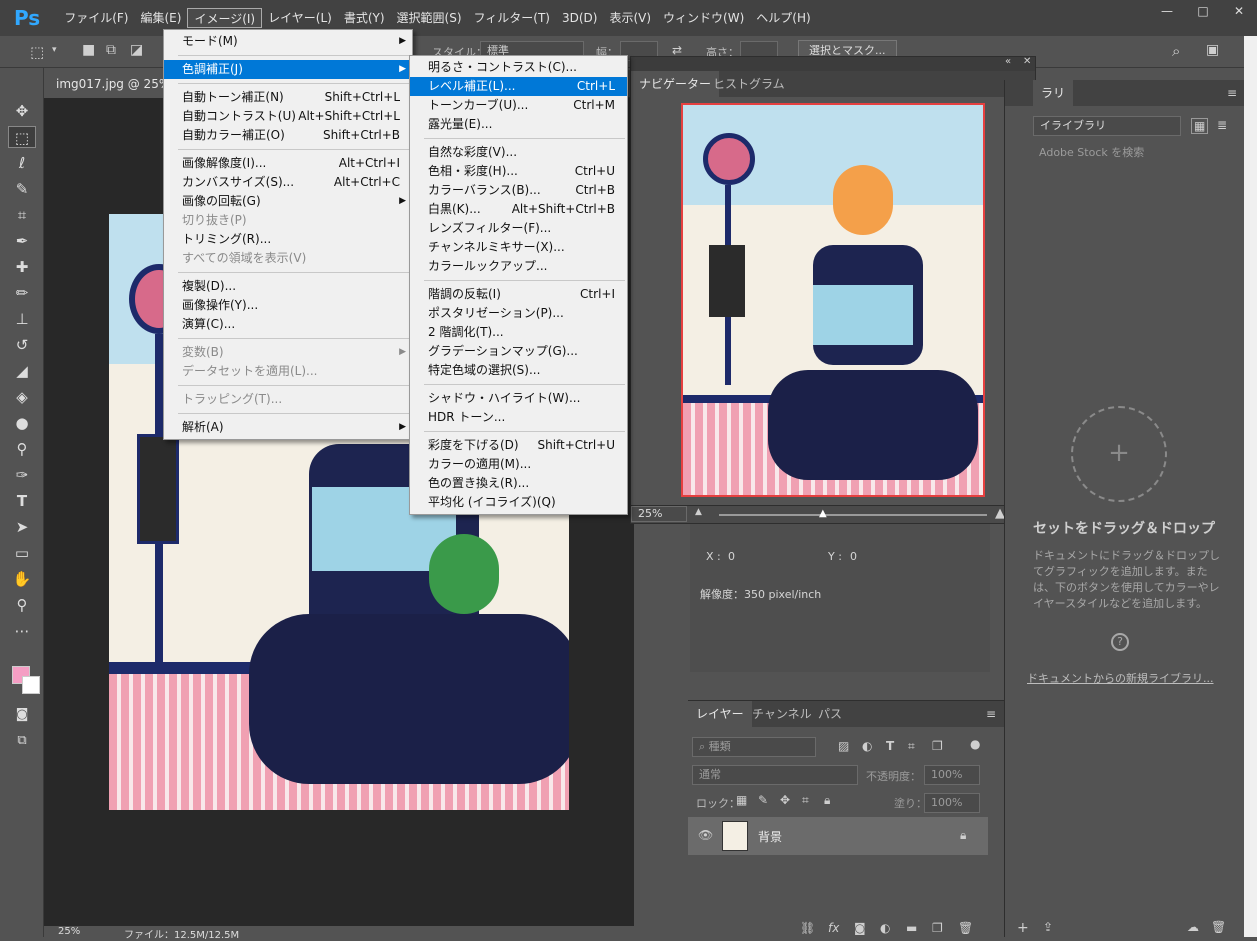  What do you see at coordinates (288, 97) in the screenshot?
I see `image-menu-item-4: 自動トーン補正(N) Shift+Ctrl+L` at bounding box center [288, 97].